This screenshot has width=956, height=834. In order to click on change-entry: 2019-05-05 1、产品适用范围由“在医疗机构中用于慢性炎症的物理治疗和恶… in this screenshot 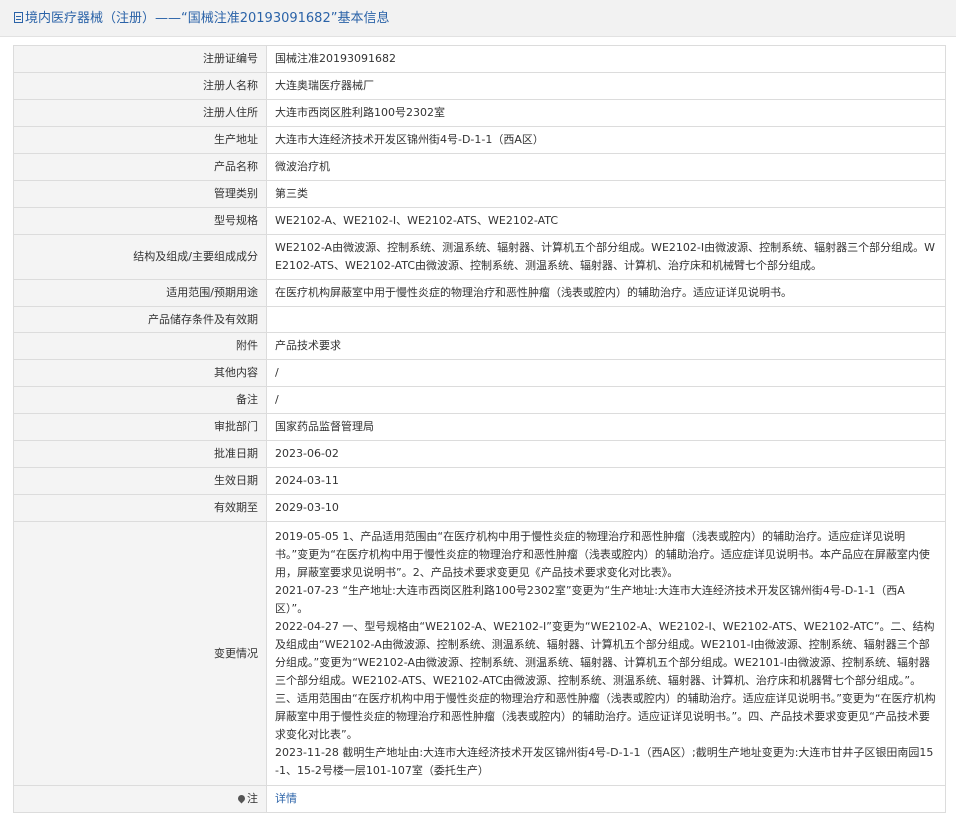, I will do `click(602, 554)`.